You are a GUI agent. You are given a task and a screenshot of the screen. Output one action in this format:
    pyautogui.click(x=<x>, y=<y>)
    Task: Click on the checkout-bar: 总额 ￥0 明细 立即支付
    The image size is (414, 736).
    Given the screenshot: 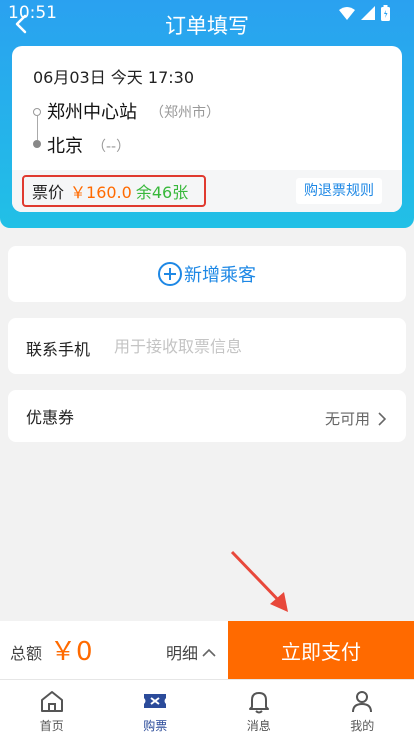 What is the action you would take?
    pyautogui.click(x=207, y=650)
    